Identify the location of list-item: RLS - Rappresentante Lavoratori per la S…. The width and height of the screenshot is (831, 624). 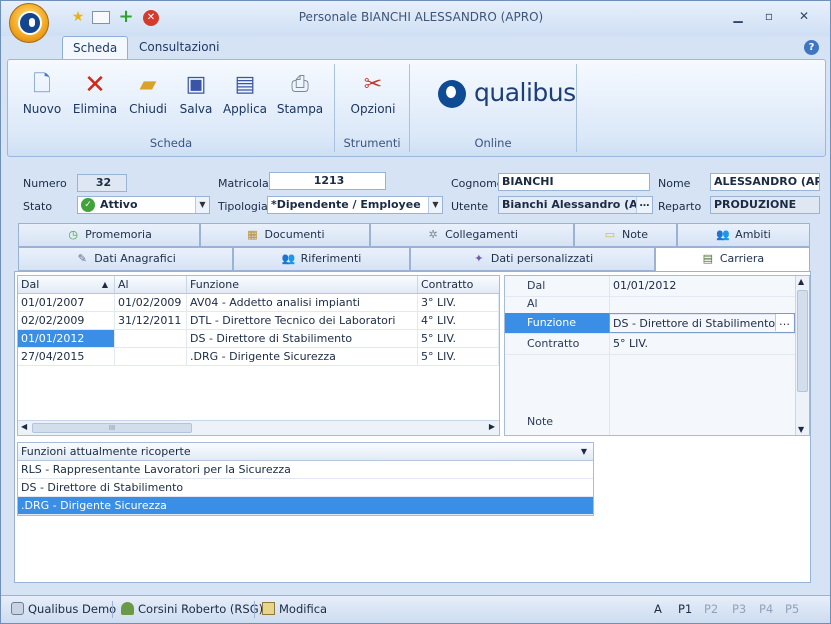
(305, 470).